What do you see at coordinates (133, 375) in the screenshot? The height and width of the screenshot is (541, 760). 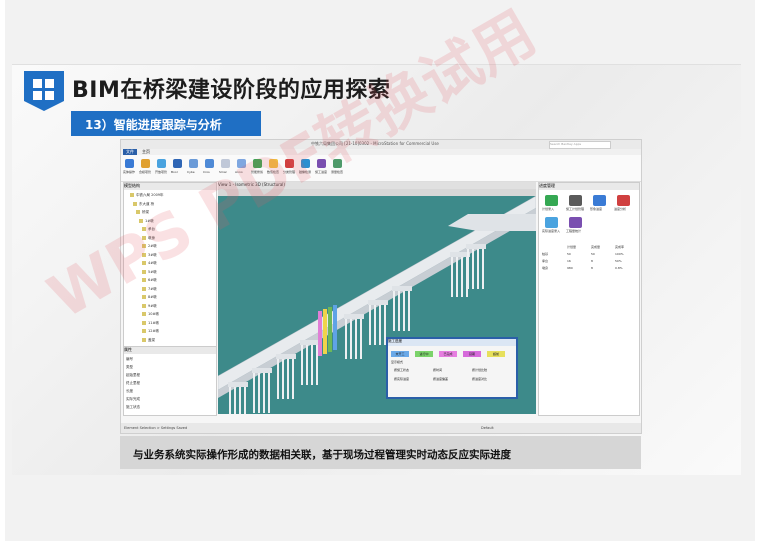 I see `property-row: 起始里程` at bounding box center [133, 375].